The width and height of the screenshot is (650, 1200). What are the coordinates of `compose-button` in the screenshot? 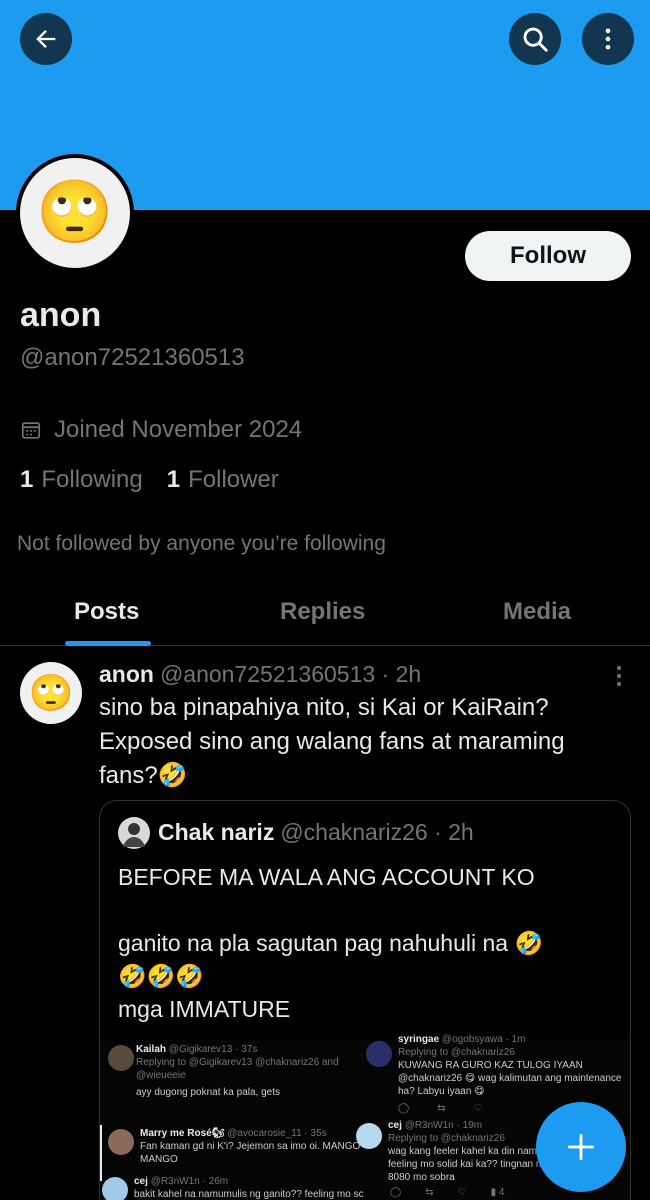 It's located at (581, 1147).